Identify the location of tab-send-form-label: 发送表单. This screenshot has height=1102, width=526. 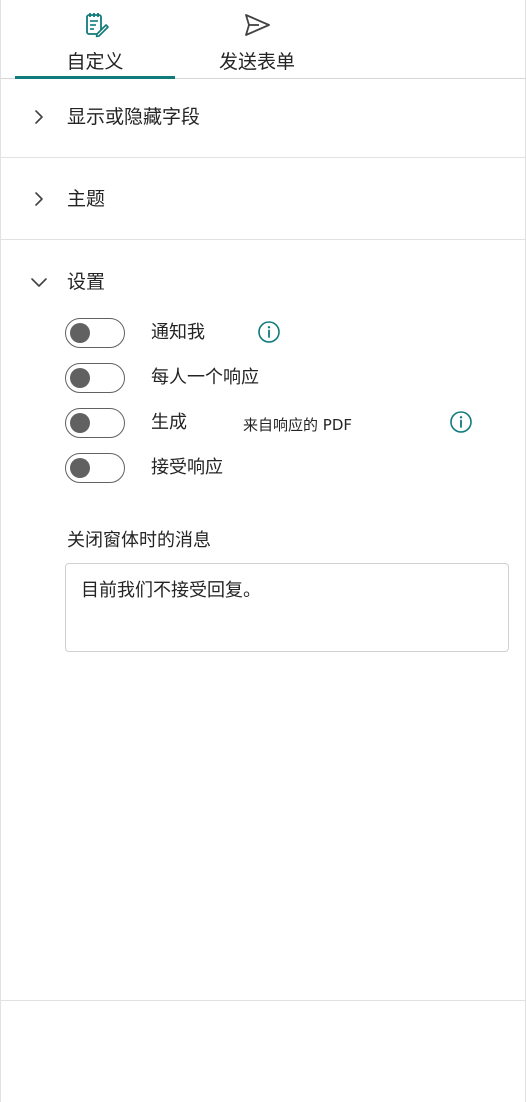
(256, 62).